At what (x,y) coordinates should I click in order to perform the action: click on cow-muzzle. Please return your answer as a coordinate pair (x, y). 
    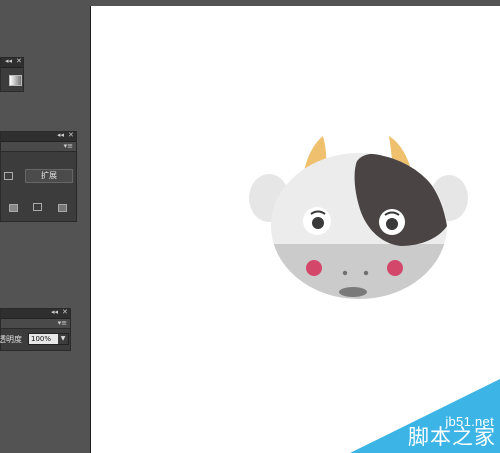
    Looking at the image, I should click on (359, 271).